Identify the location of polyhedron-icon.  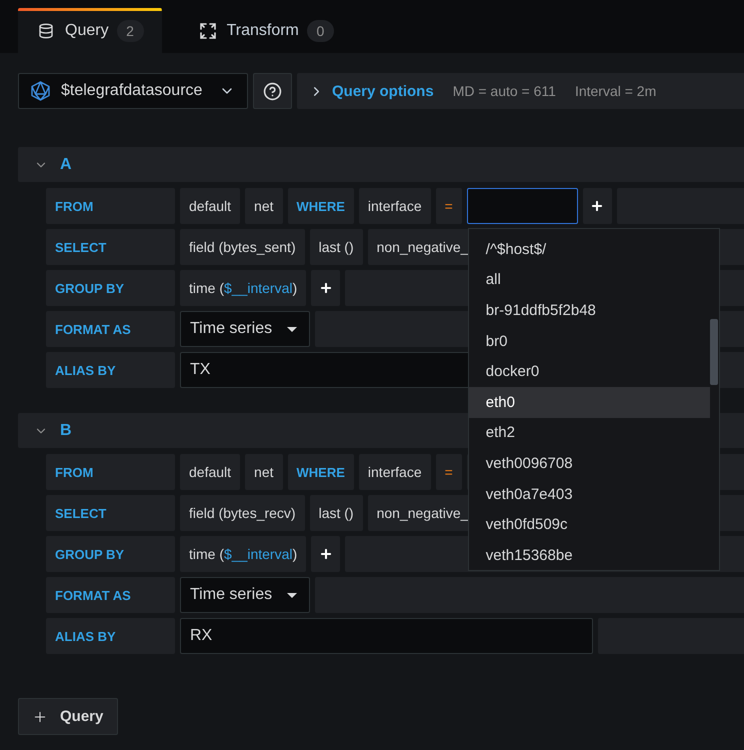
(40, 91).